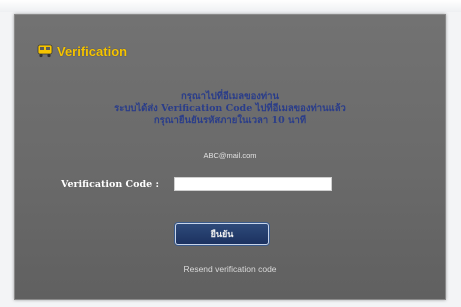 The image size is (461, 307). I want to click on confirm-button: ยืนยัน, so click(222, 234).